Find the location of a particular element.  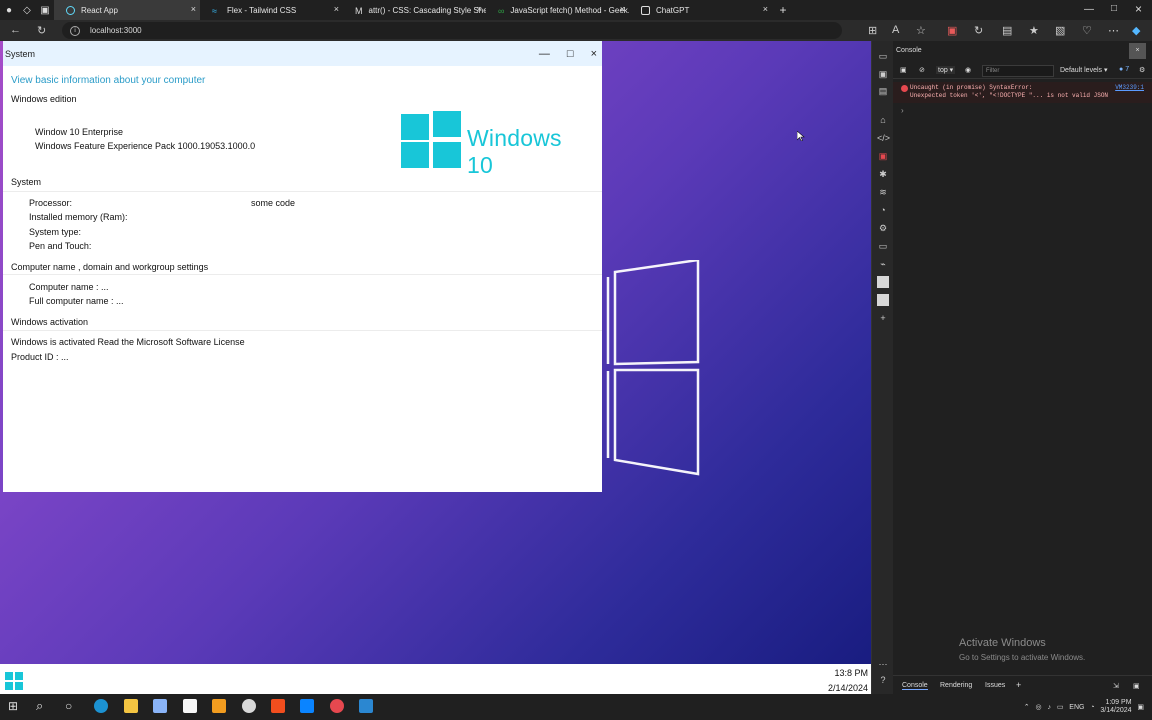

console-prompt-icon: › is located at coordinates (902, 110).